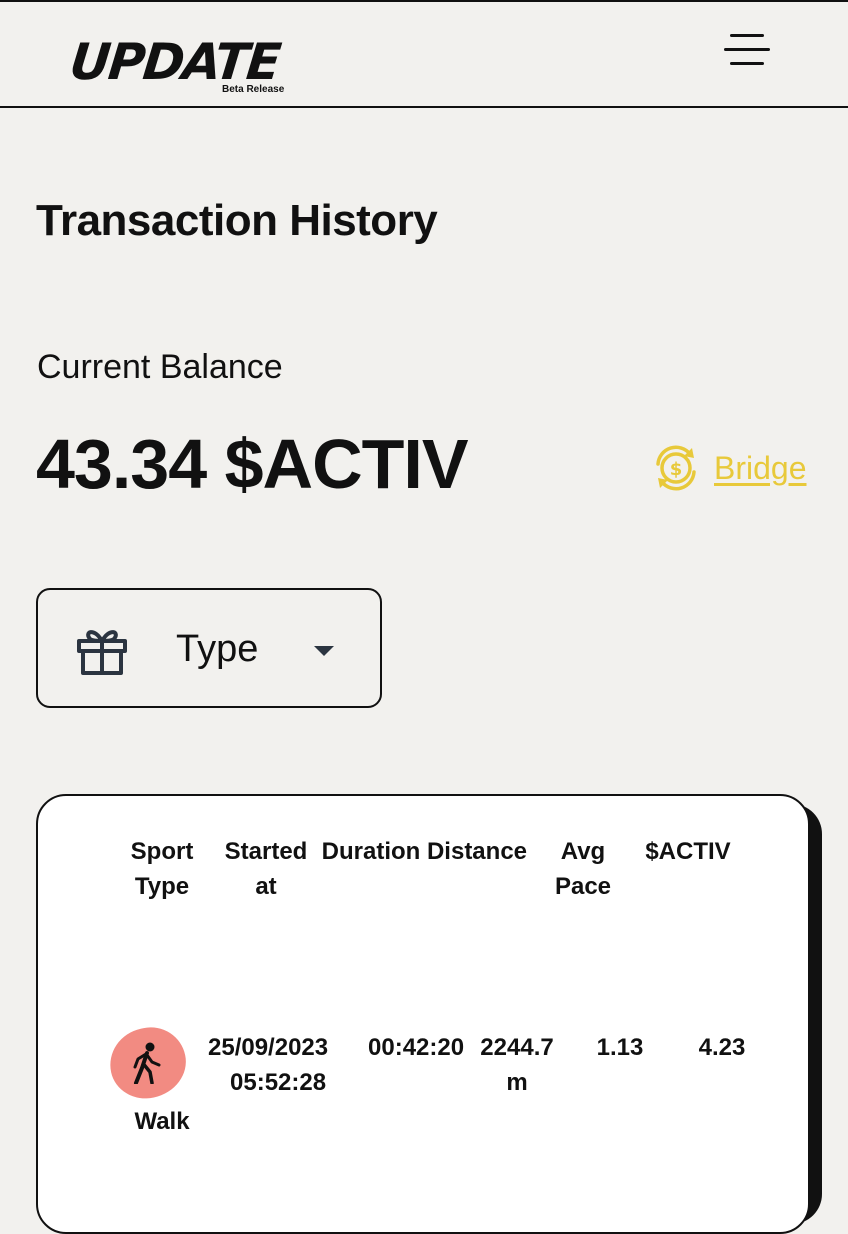  I want to click on column-header-avg-pace: Avg Pace, so click(583, 869).